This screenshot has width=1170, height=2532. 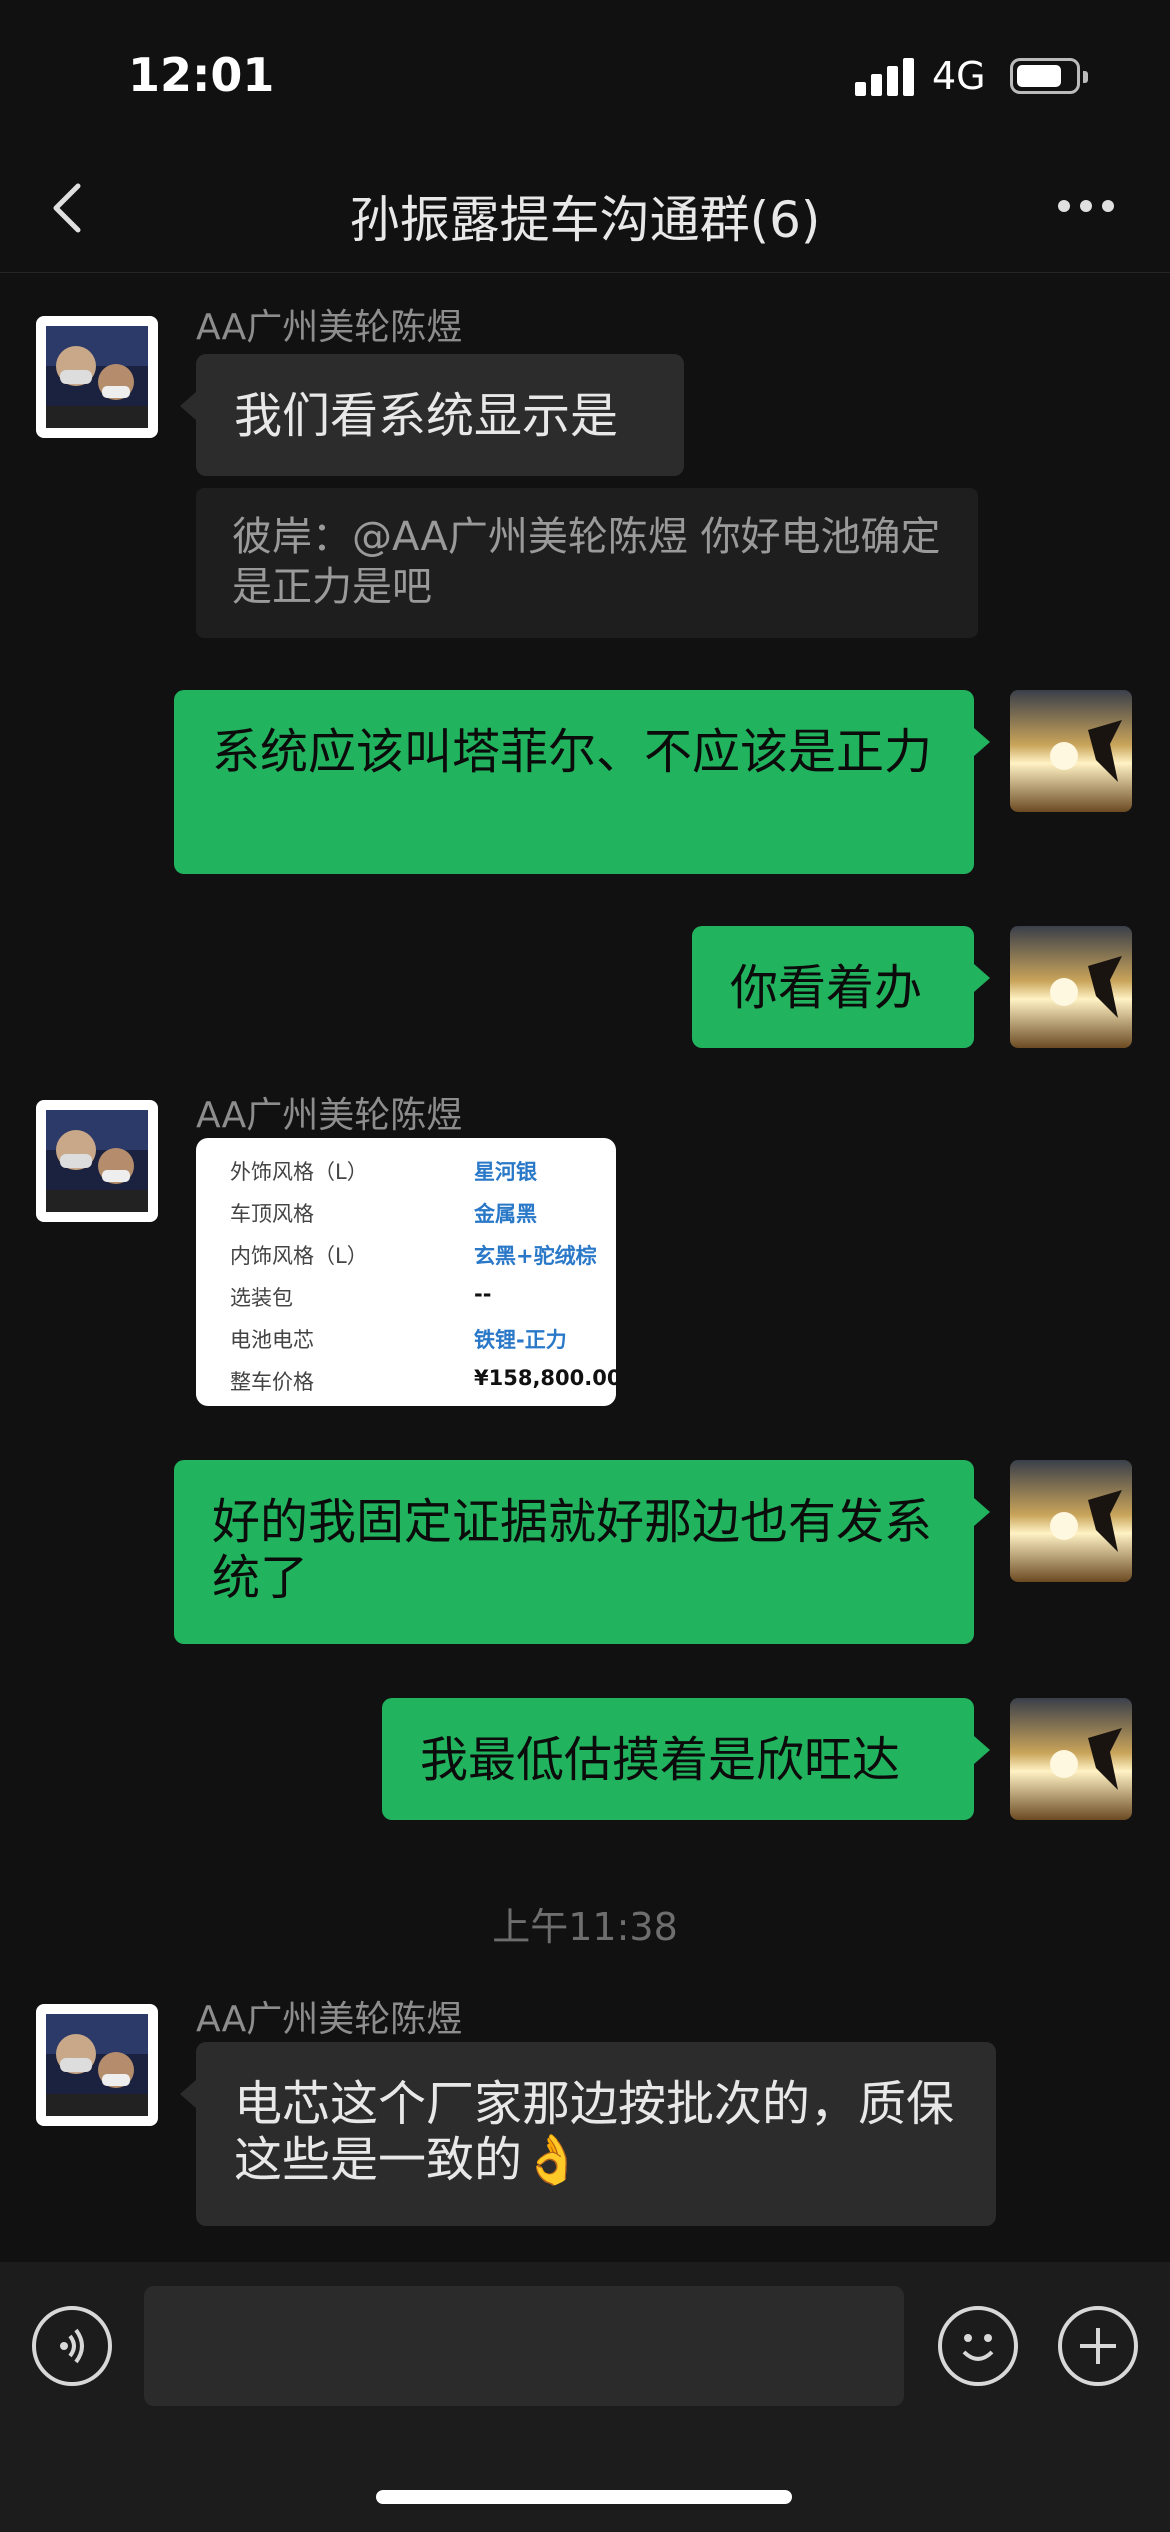 I want to click on more-dots-icon, so click(x=1086, y=206).